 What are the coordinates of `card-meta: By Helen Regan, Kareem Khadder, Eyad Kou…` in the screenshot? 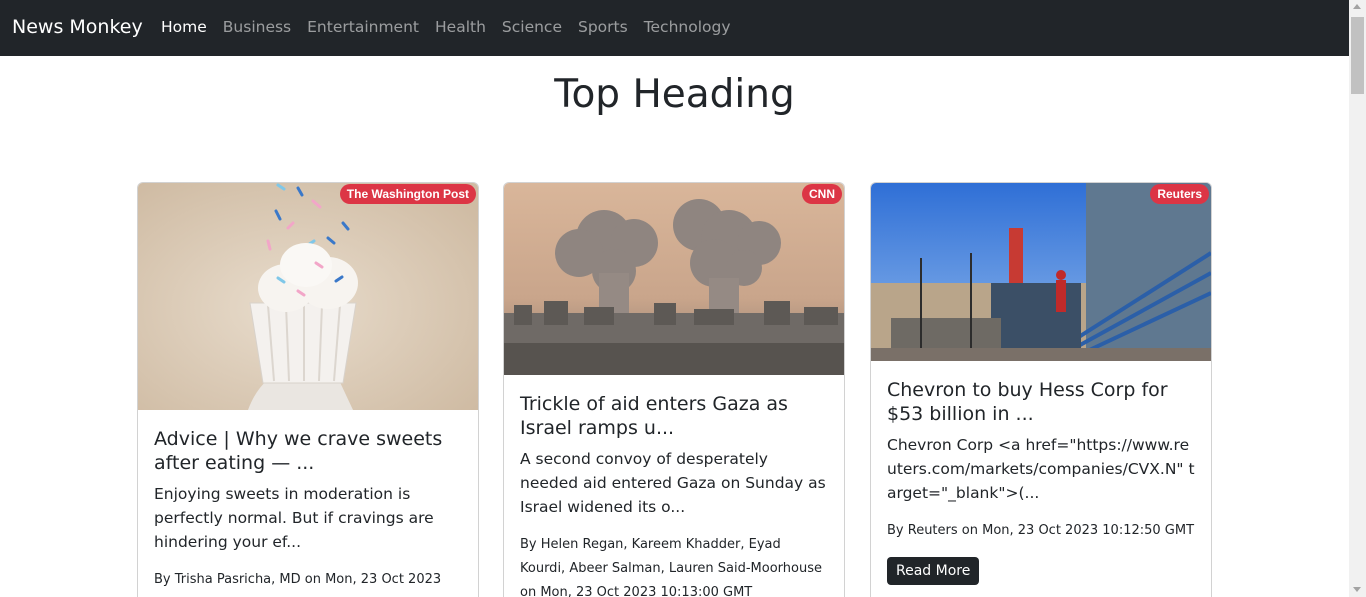 It's located at (671, 567).